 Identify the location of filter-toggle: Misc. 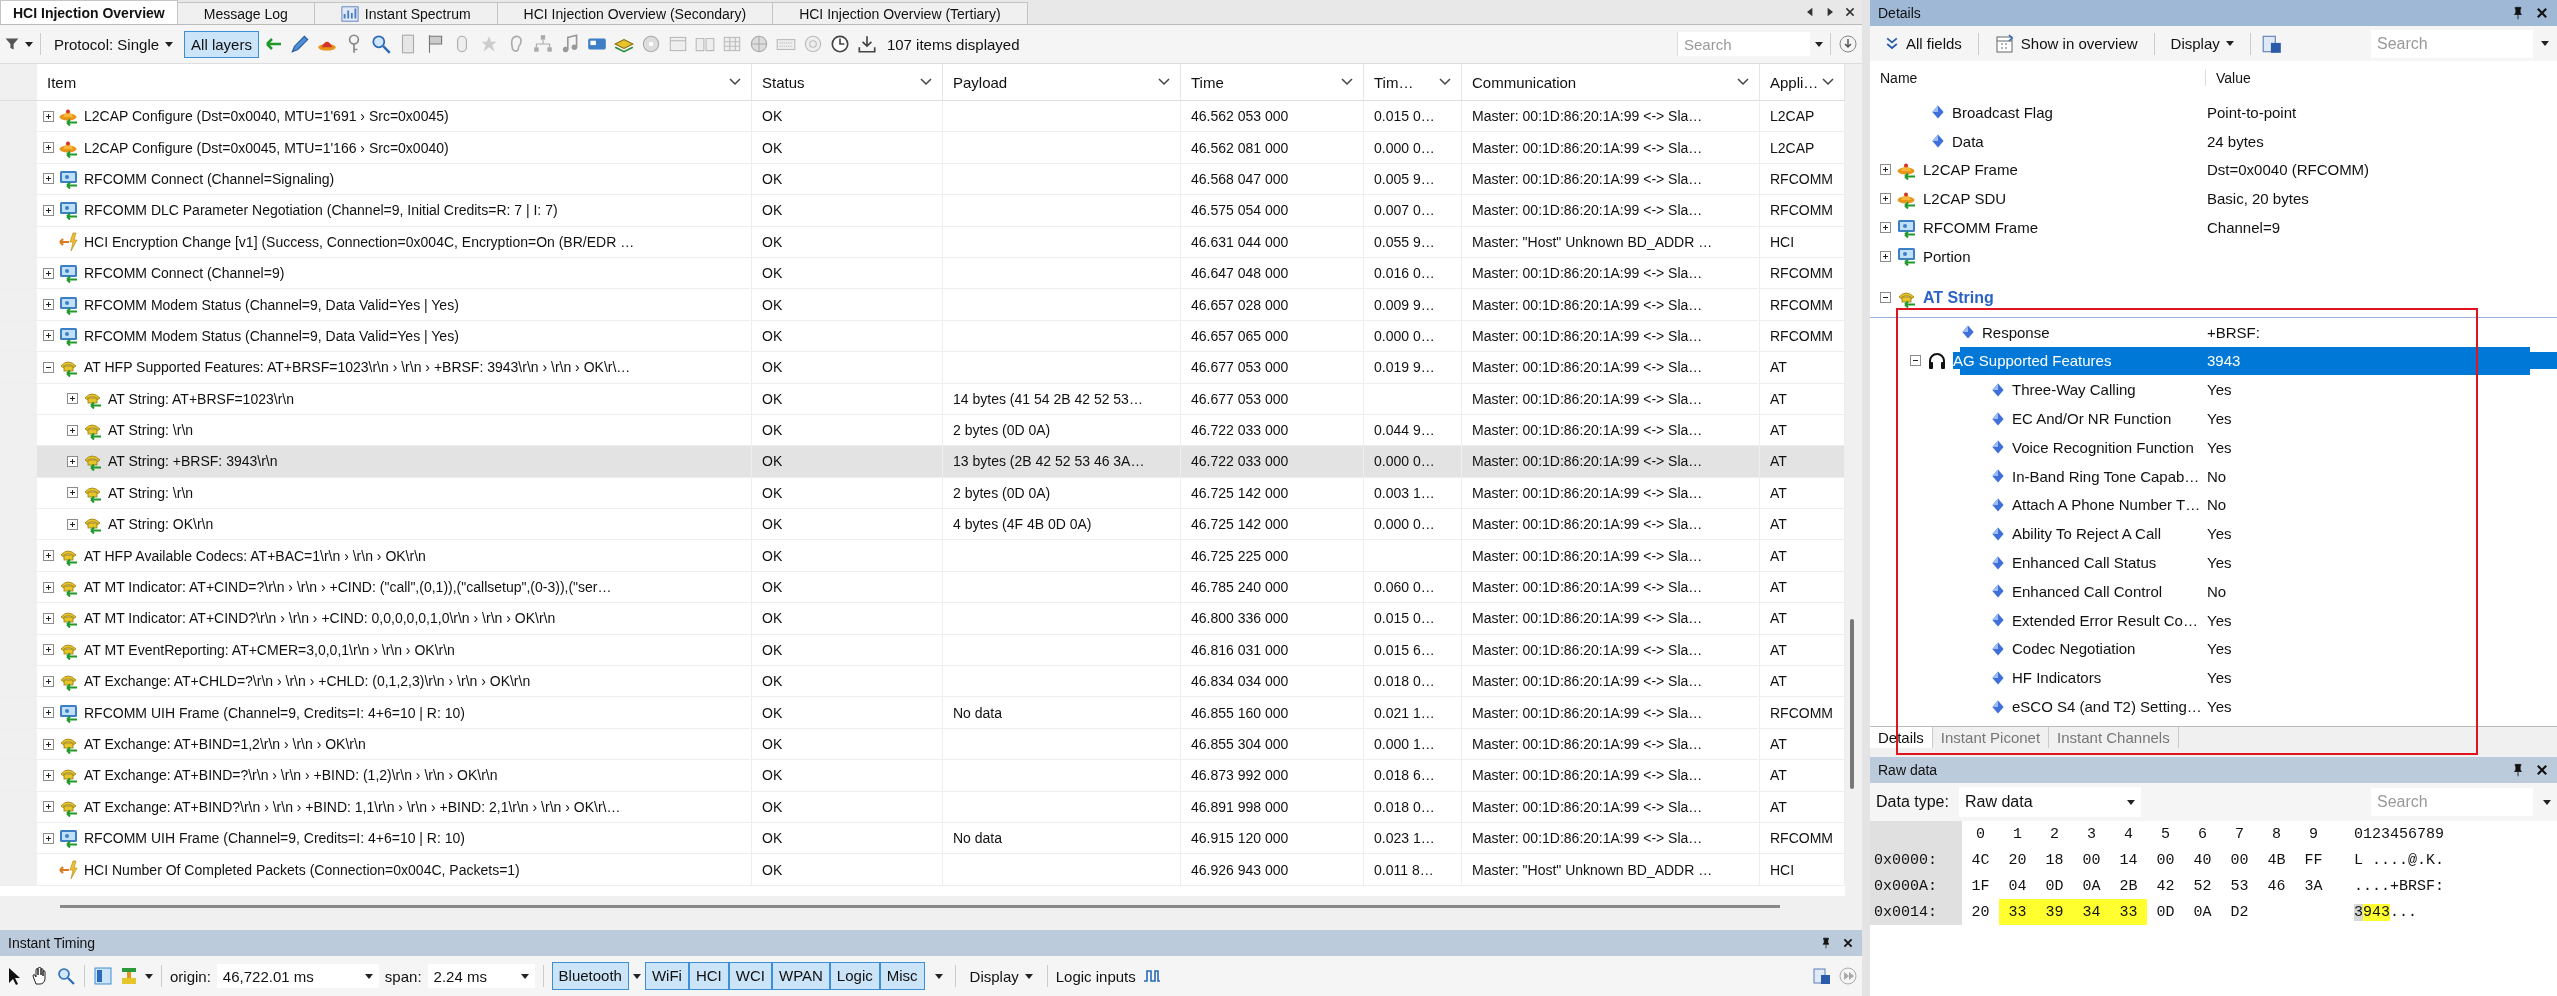
(902, 976).